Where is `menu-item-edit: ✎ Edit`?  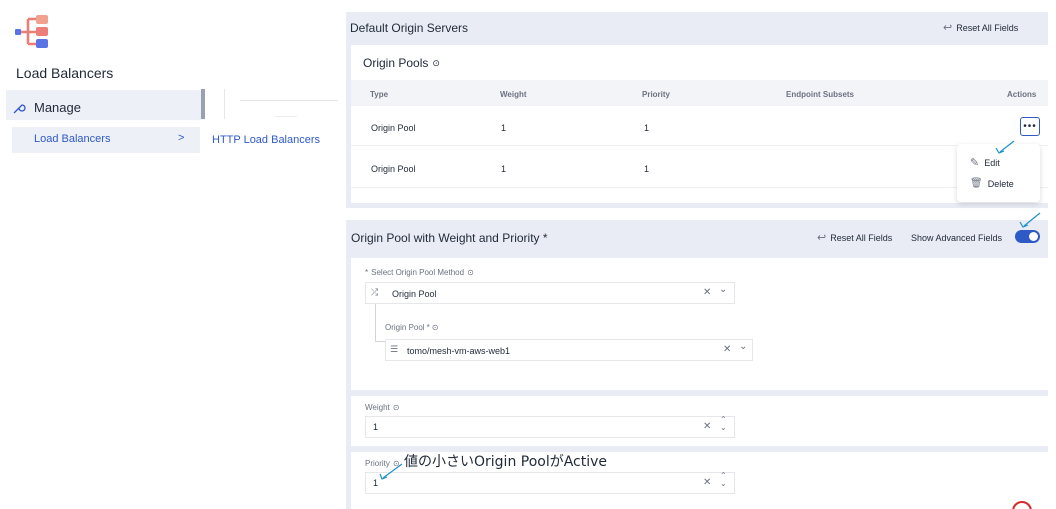 menu-item-edit: ✎ Edit is located at coordinates (985, 162).